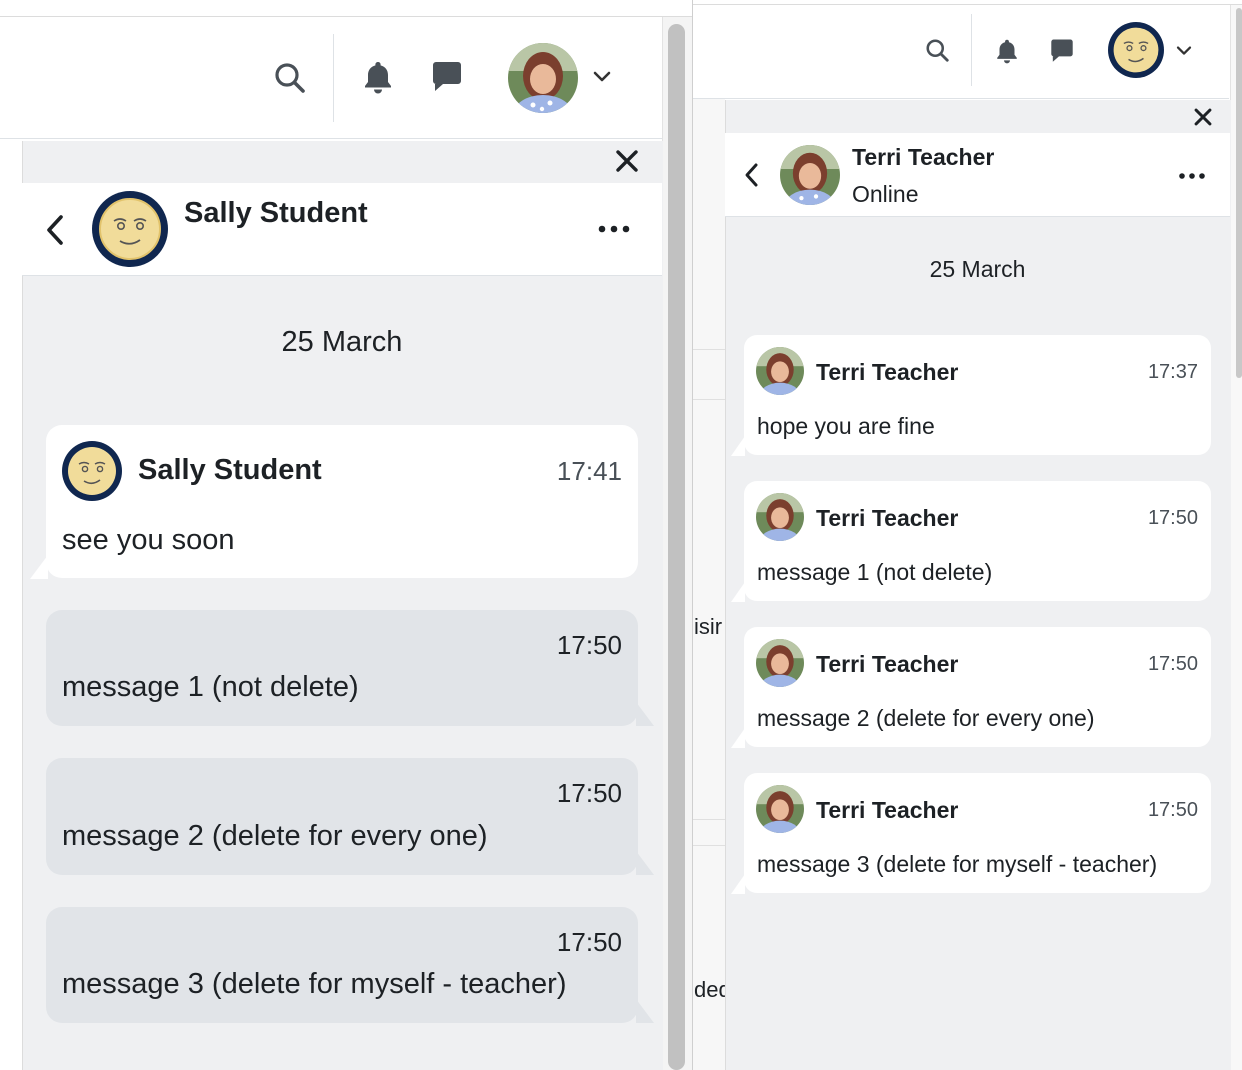 The width and height of the screenshot is (1242, 1070). What do you see at coordinates (709, 584) in the screenshot?
I see `background-page` at bounding box center [709, 584].